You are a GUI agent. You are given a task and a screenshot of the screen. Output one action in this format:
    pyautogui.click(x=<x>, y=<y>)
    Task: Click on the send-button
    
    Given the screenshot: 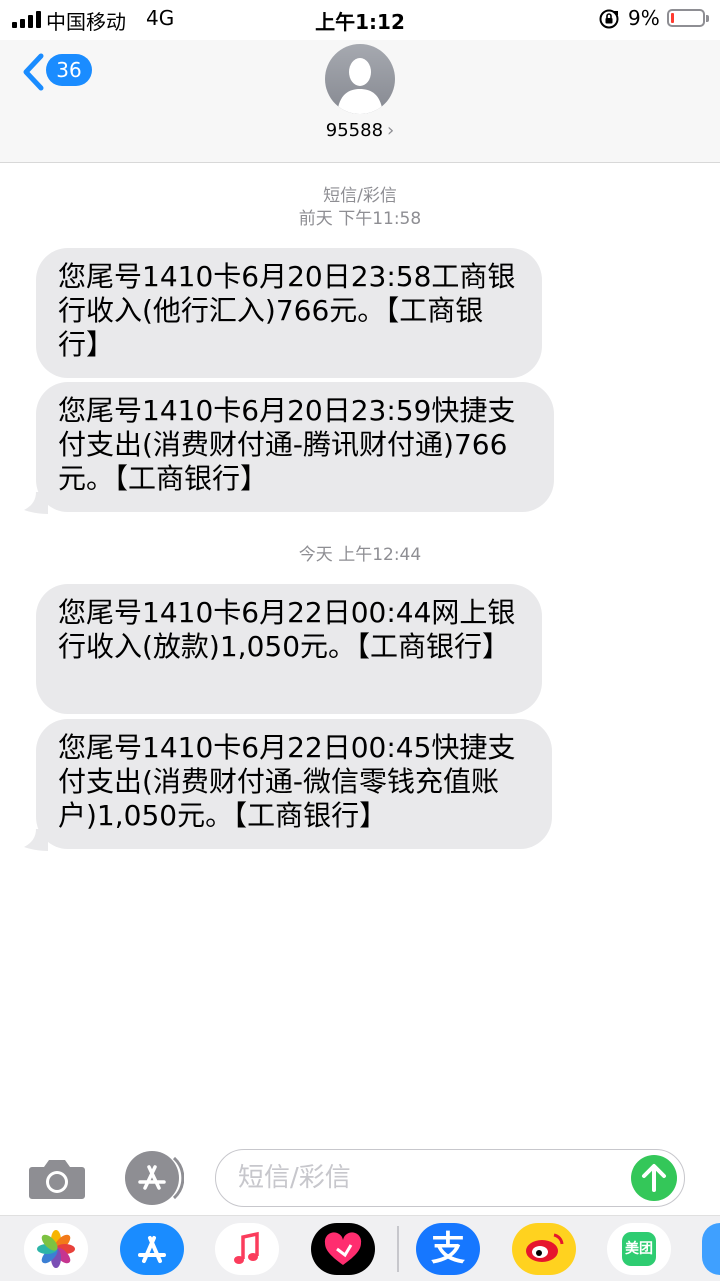 What is the action you would take?
    pyautogui.click(x=654, y=1178)
    